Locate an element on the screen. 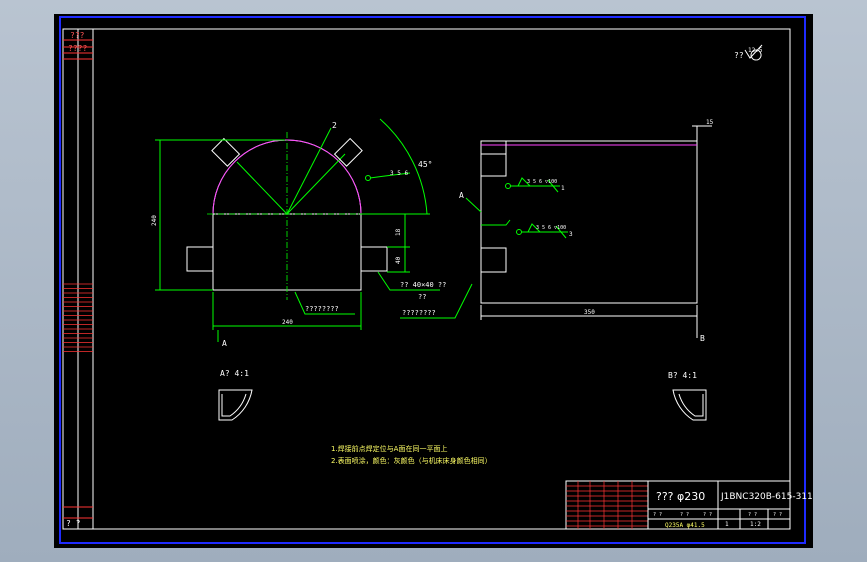 The height and width of the screenshot is (562, 867). weld-2: 3 5 6 ▽100 is located at coordinates (551, 228).